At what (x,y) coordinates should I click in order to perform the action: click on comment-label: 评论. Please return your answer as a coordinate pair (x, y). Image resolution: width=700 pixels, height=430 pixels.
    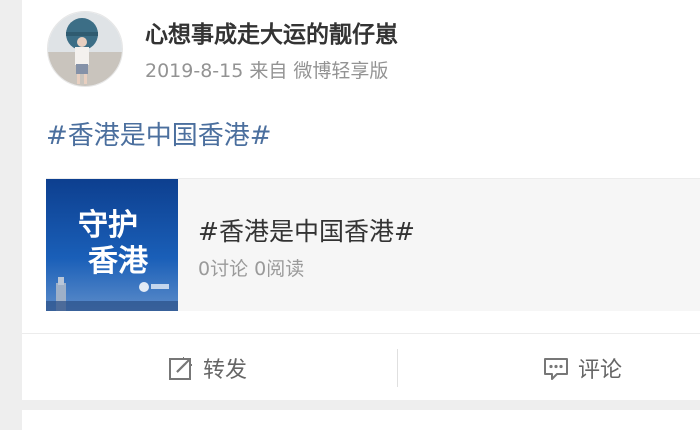
    Looking at the image, I should click on (600, 370).